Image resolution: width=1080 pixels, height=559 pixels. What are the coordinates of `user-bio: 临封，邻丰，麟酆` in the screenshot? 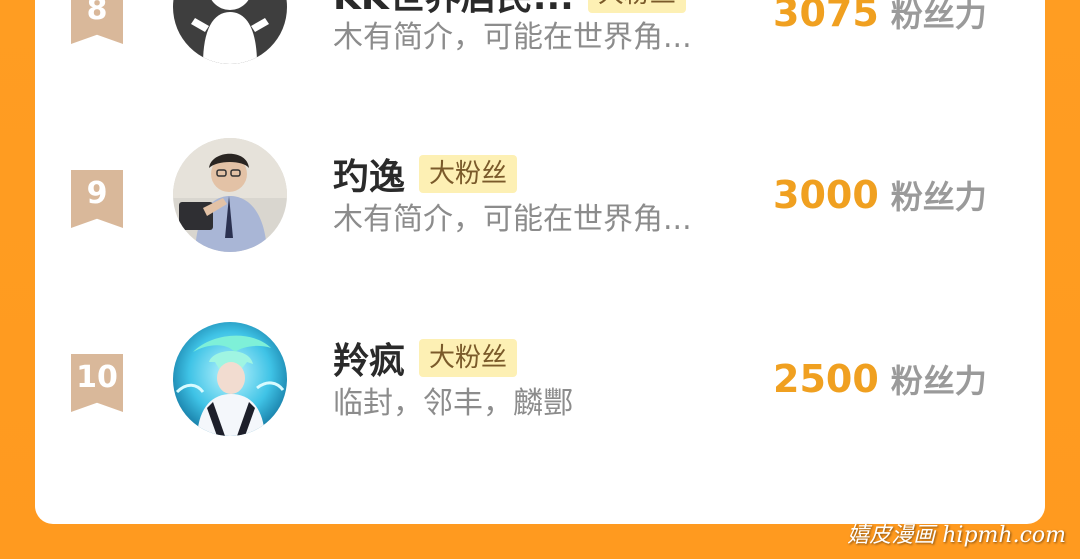 It's located at (453, 403).